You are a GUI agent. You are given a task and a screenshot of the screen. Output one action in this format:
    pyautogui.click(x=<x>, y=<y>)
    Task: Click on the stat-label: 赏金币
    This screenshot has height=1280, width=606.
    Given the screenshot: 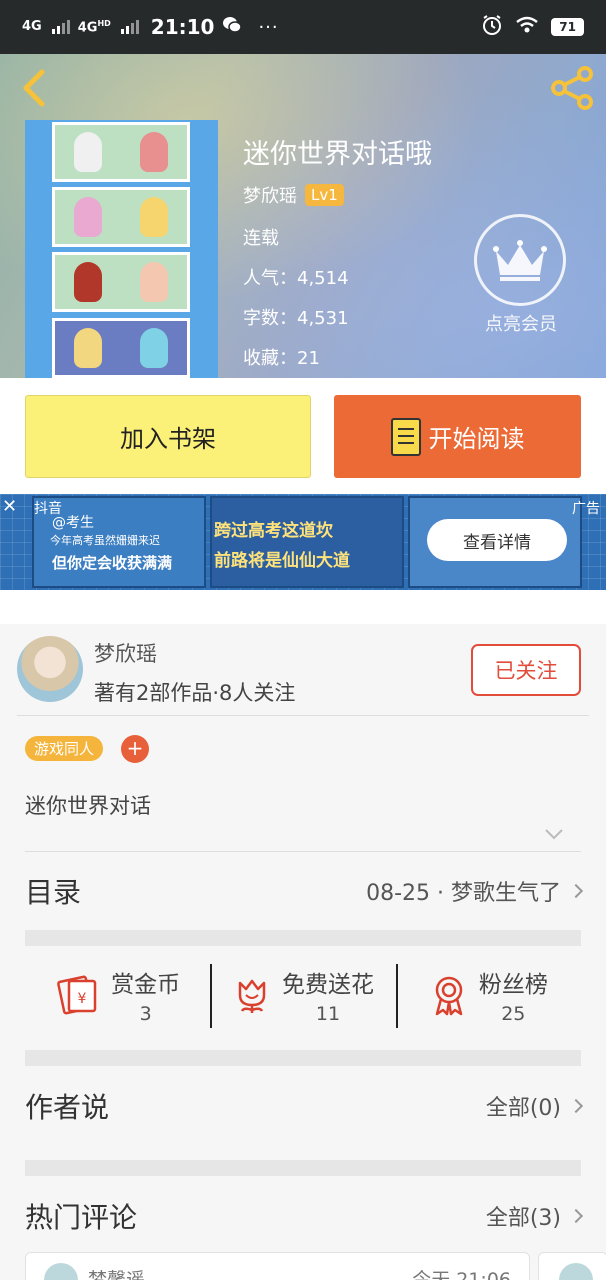 What is the action you would take?
    pyautogui.click(x=146, y=985)
    